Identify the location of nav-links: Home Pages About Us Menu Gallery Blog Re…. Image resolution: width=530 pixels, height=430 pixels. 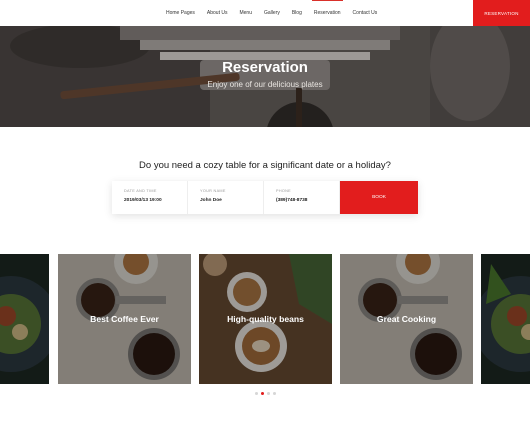
(271, 13).